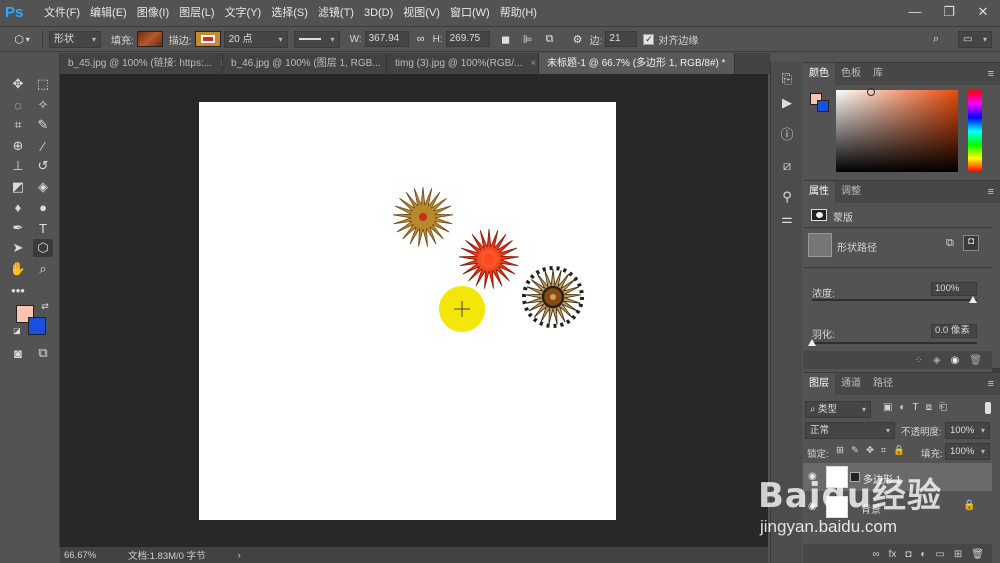 This screenshot has width=1000, height=563. I want to click on lock-pixels-icon: ✎, so click(855, 450).